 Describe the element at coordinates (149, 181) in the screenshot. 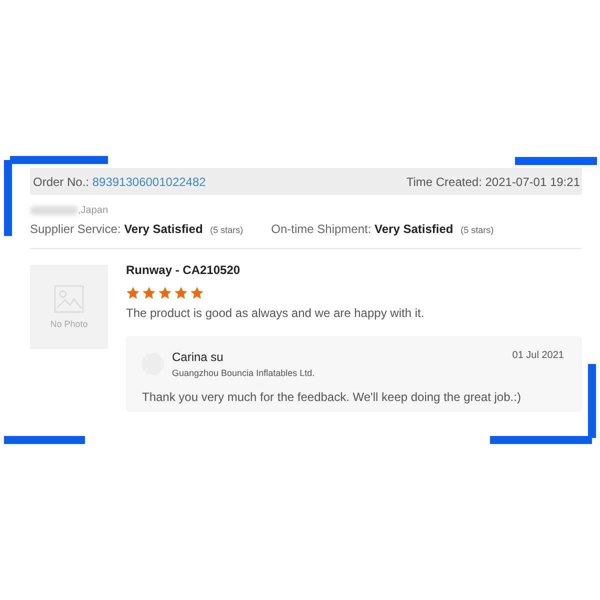

I see `order-link: 89391306001022482` at that location.